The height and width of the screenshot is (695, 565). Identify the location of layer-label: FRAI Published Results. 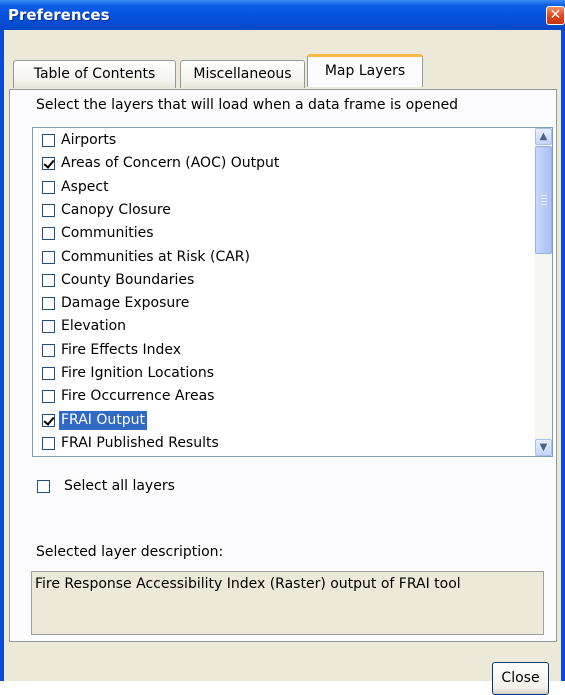
(140, 443).